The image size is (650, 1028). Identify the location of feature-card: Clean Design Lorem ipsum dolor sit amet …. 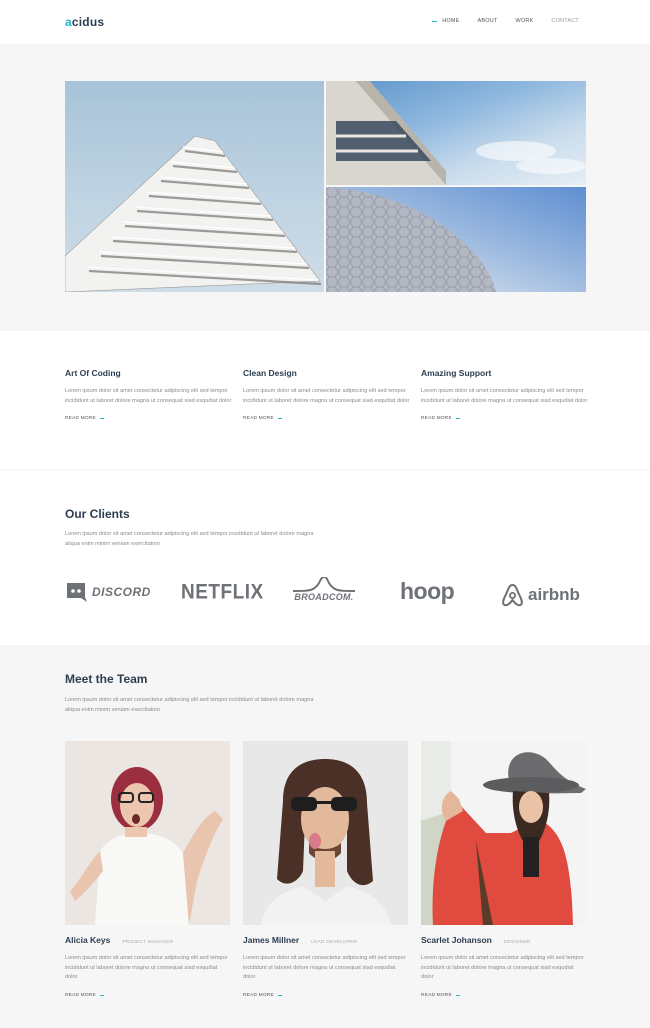
(328, 396).